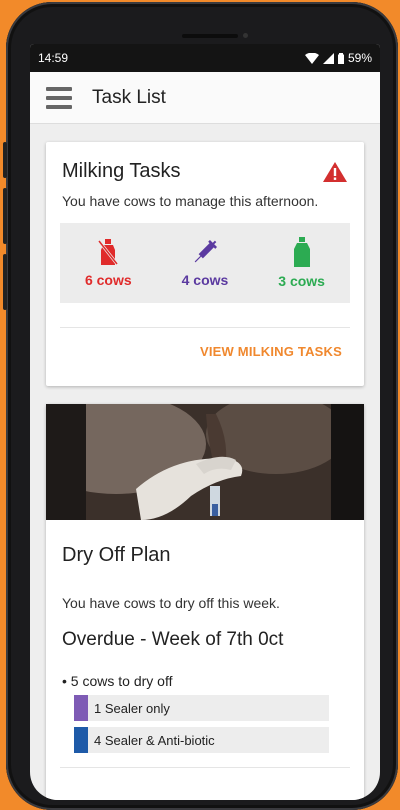 This screenshot has width=400, height=810. Describe the element at coordinates (132, 708) in the screenshot. I see `tag-label: 1 Sealer only` at that location.